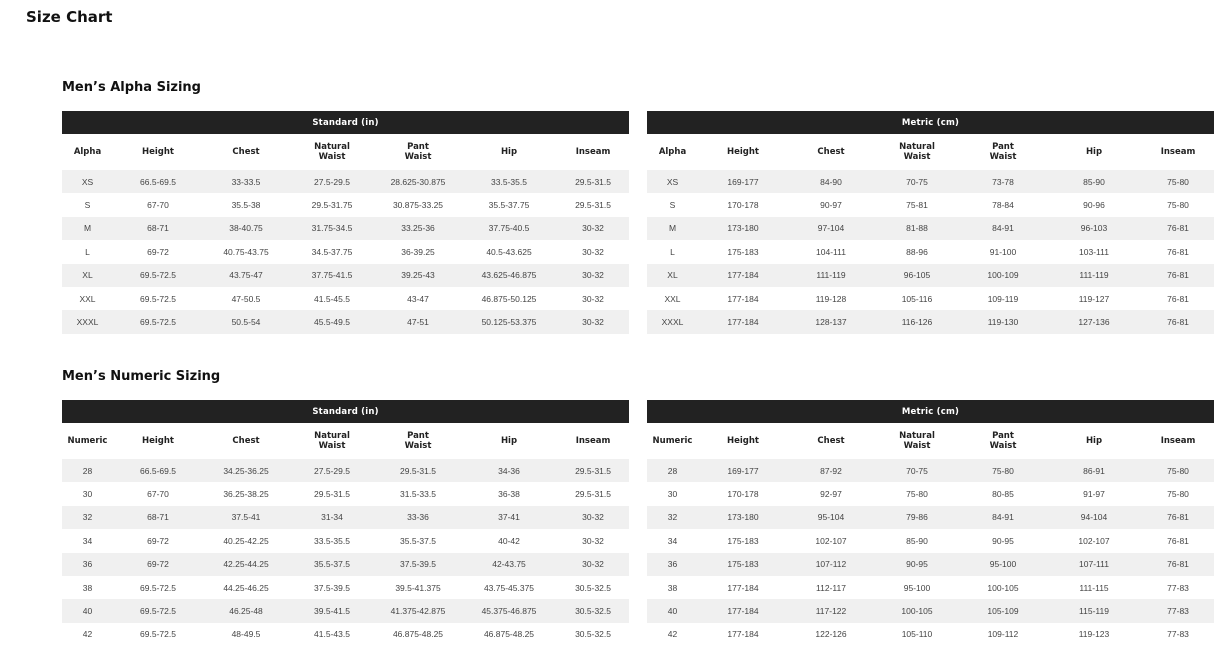  Describe the element at coordinates (131, 87) in the screenshot. I see `section-title-alpha: Men’s Alpha Sizing` at that location.